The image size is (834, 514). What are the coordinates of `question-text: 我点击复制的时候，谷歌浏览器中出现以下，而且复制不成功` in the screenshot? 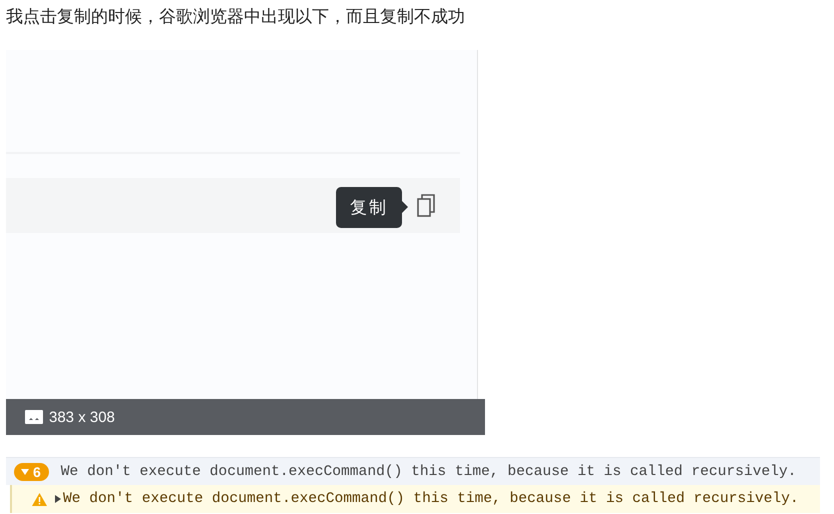 It's located at (235, 17).